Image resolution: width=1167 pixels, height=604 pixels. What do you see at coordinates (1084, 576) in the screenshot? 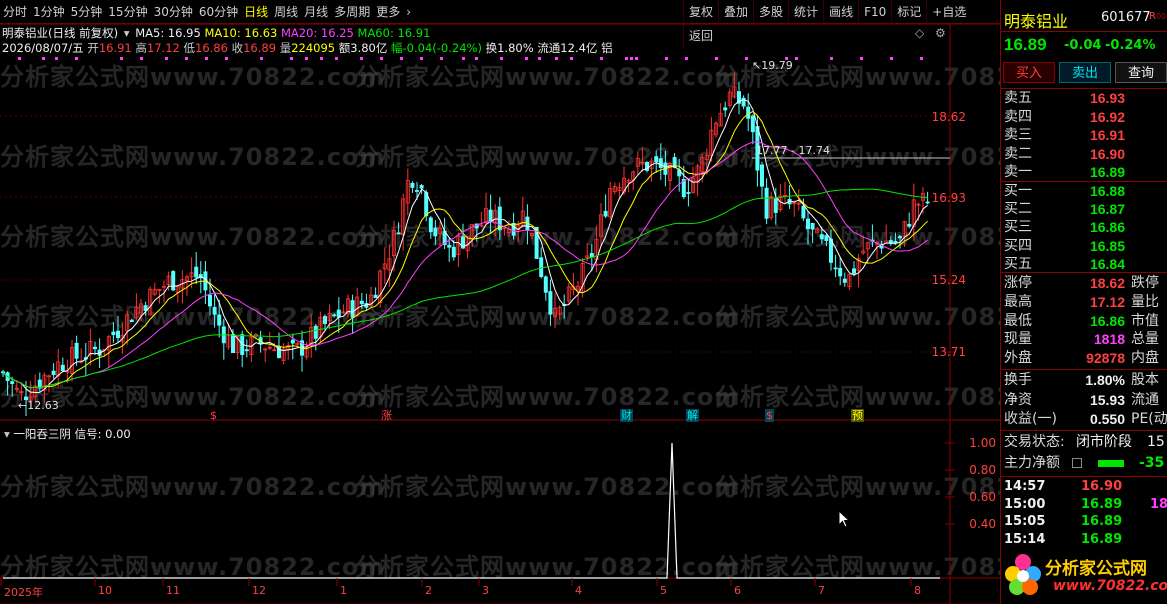
I see `logo: 分析家公式网 www.70822.com` at bounding box center [1084, 576].